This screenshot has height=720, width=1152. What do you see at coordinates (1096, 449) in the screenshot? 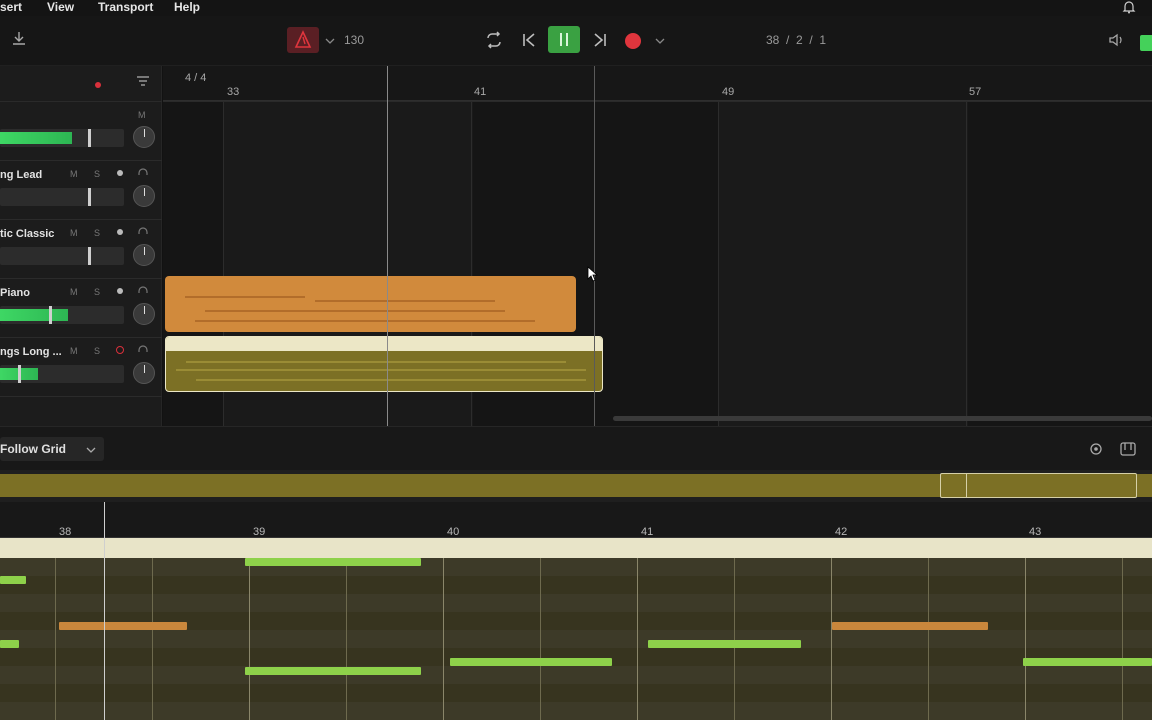
I see `gear-icon` at bounding box center [1096, 449].